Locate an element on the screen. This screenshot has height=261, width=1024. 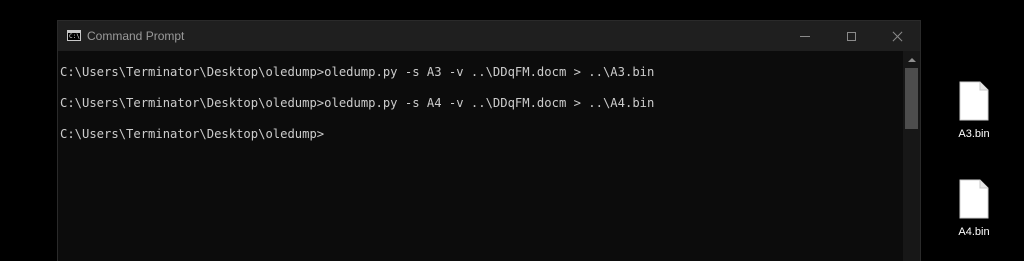
desktop-file-a4: A4.bin is located at coordinates (974, 212).